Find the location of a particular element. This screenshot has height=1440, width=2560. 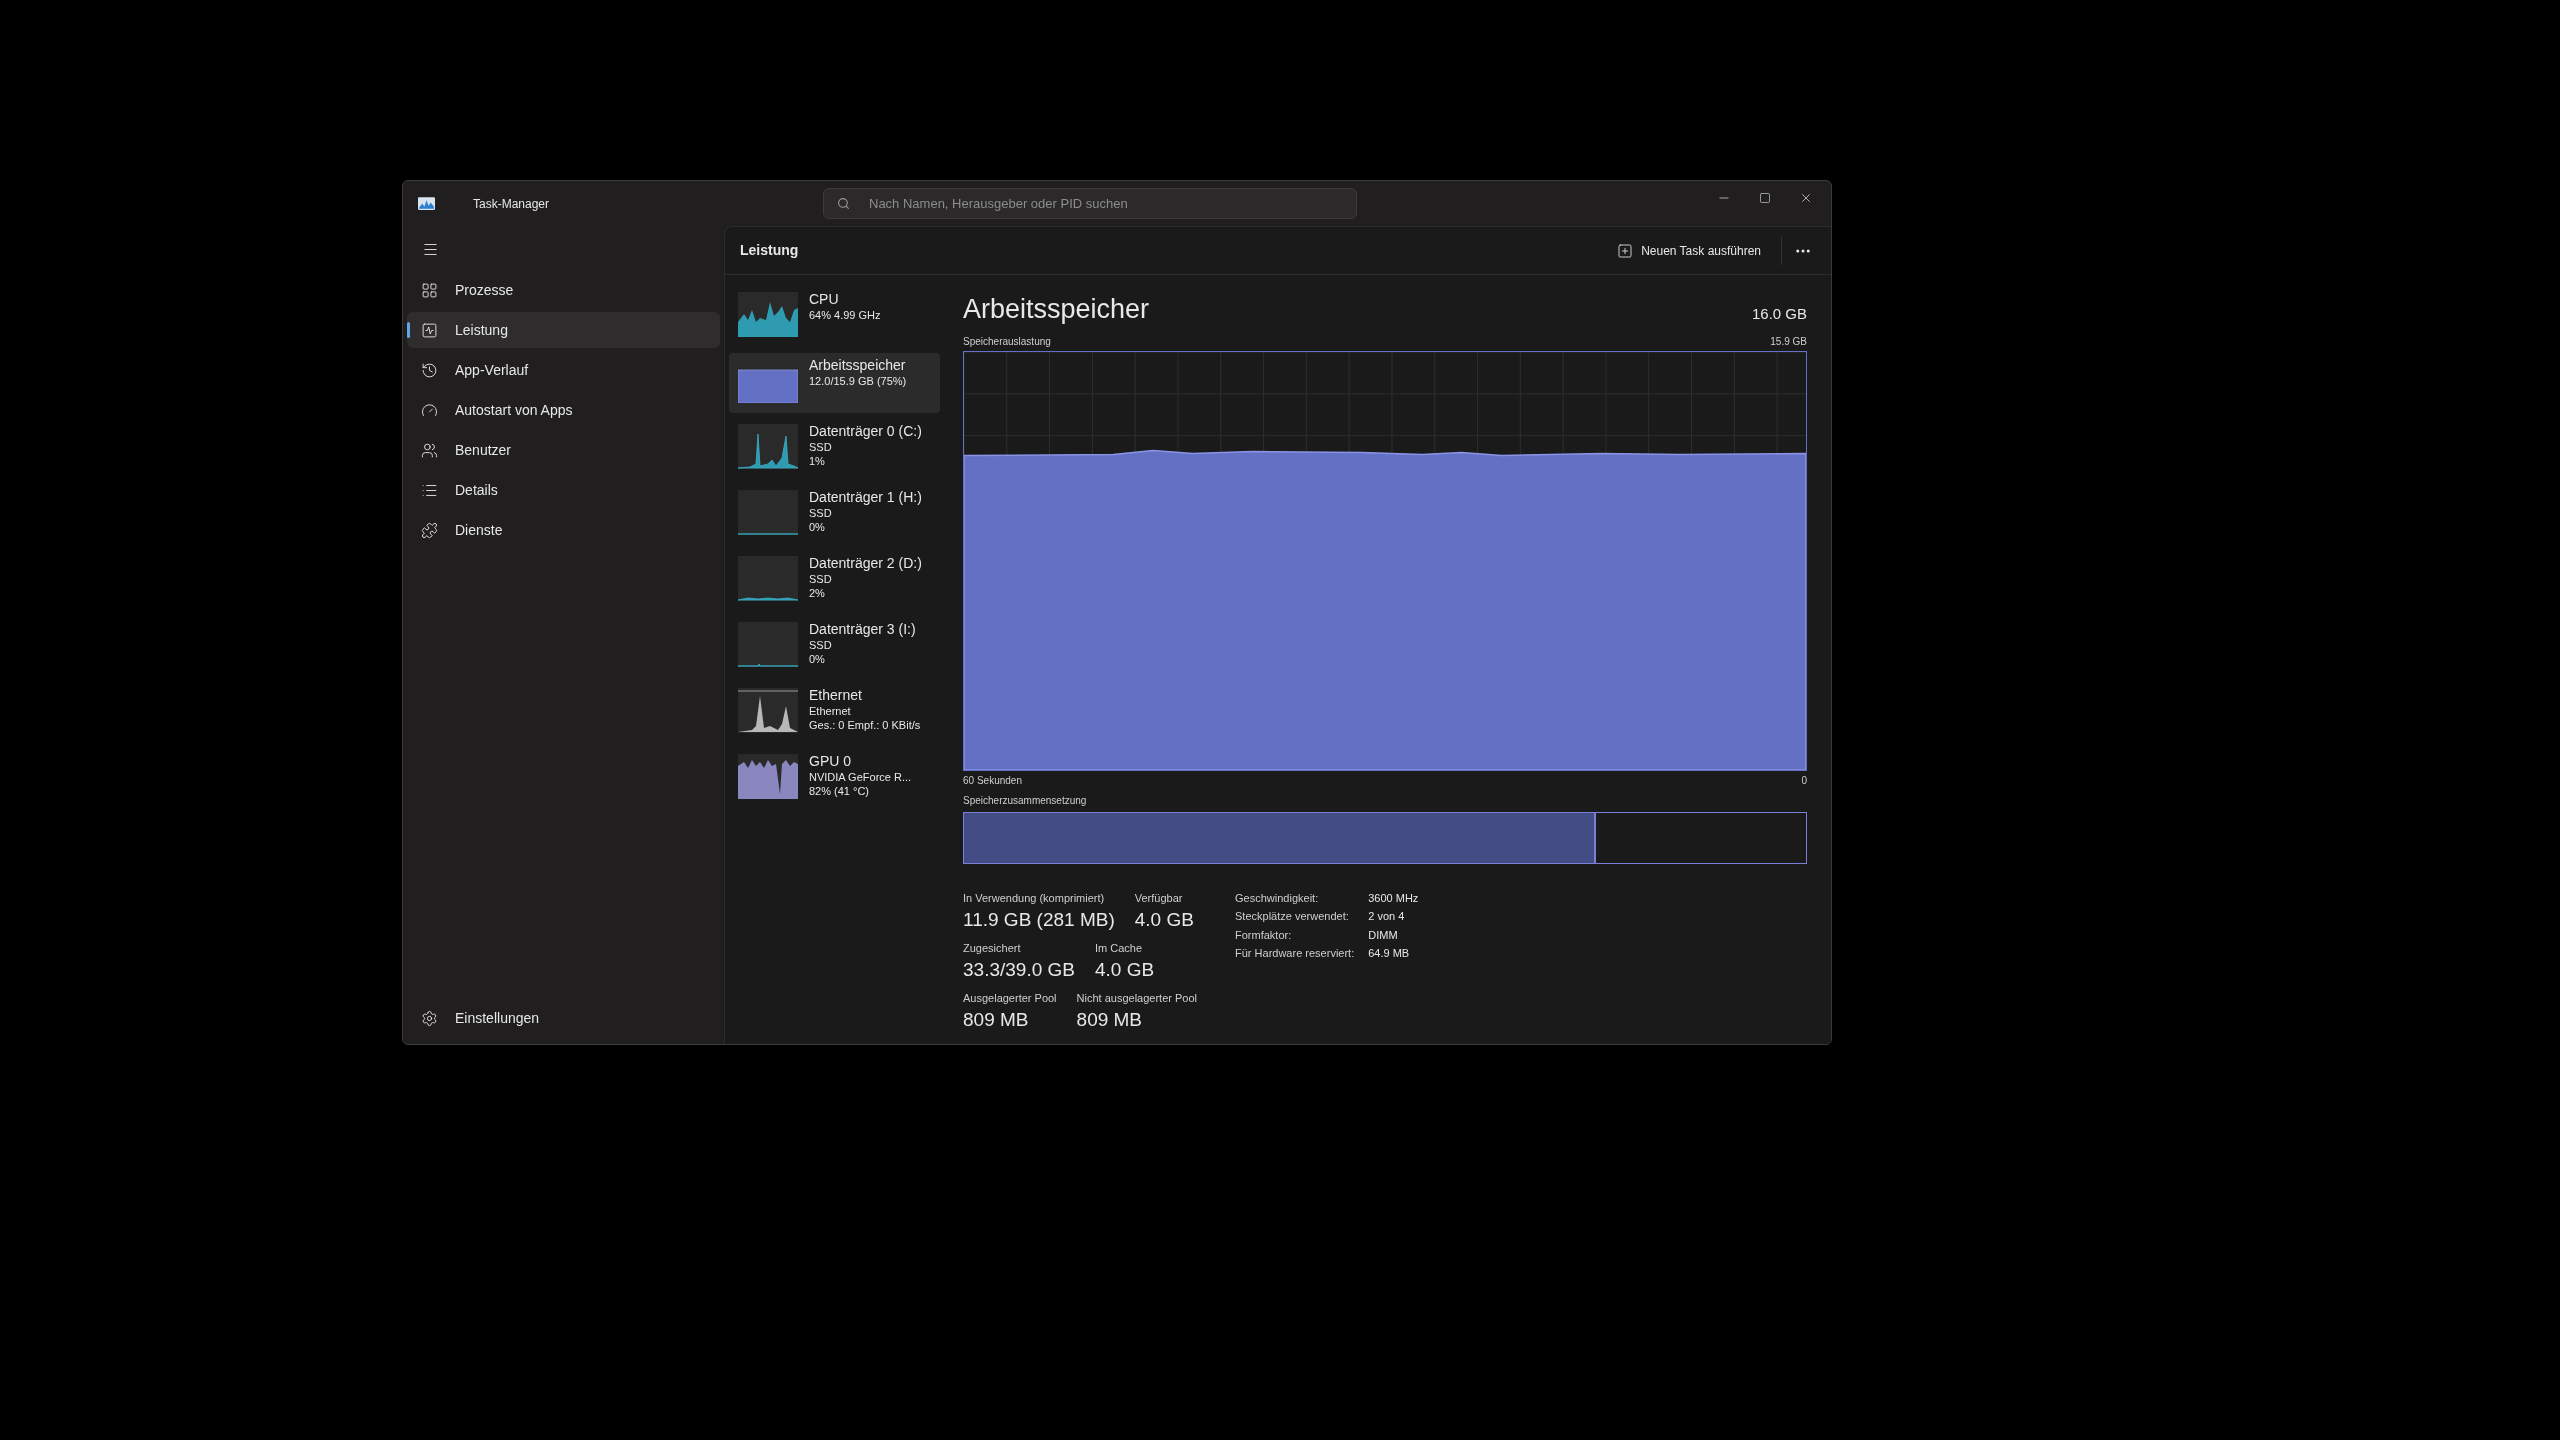

device-info: Ges.: 0 Empf.: 0 KBit/s is located at coordinates (865, 725).